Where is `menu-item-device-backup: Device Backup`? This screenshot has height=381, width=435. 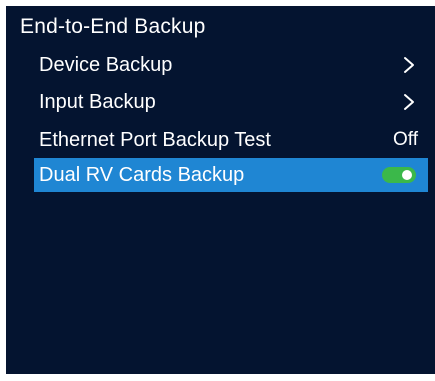
menu-item-device-backup: Device Backup is located at coordinates (231, 65).